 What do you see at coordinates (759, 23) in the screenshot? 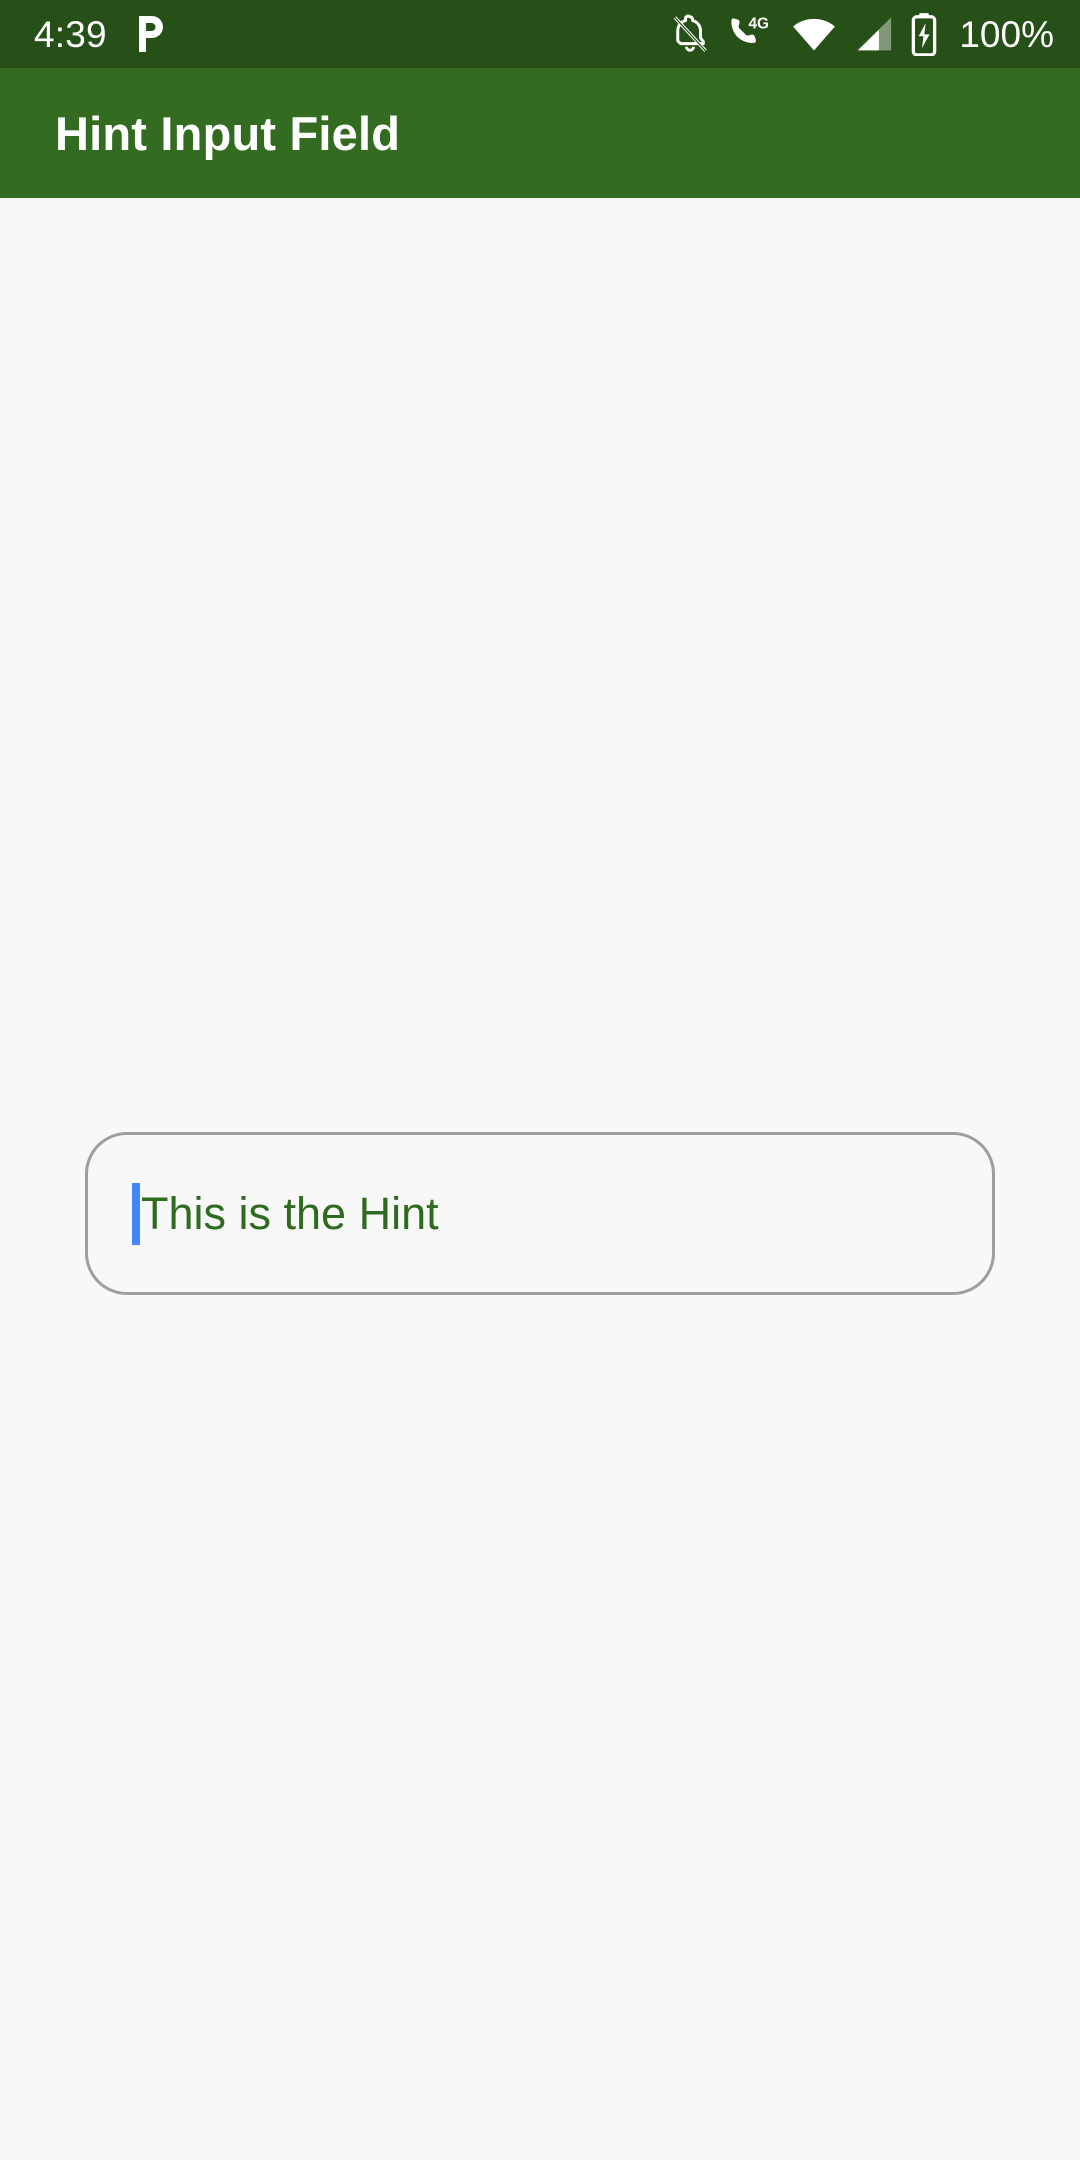
I see `svg-text: 4G` at bounding box center [759, 23].